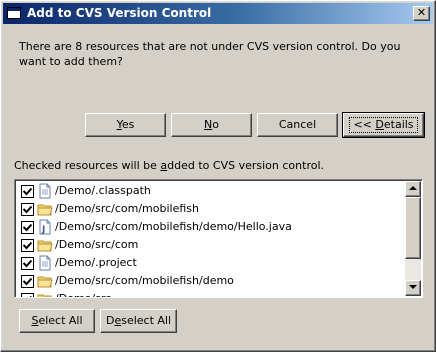 The width and height of the screenshot is (436, 352). Describe the element at coordinates (119, 13) in the screenshot. I see `window-title: Add to CVS Version Control` at that location.